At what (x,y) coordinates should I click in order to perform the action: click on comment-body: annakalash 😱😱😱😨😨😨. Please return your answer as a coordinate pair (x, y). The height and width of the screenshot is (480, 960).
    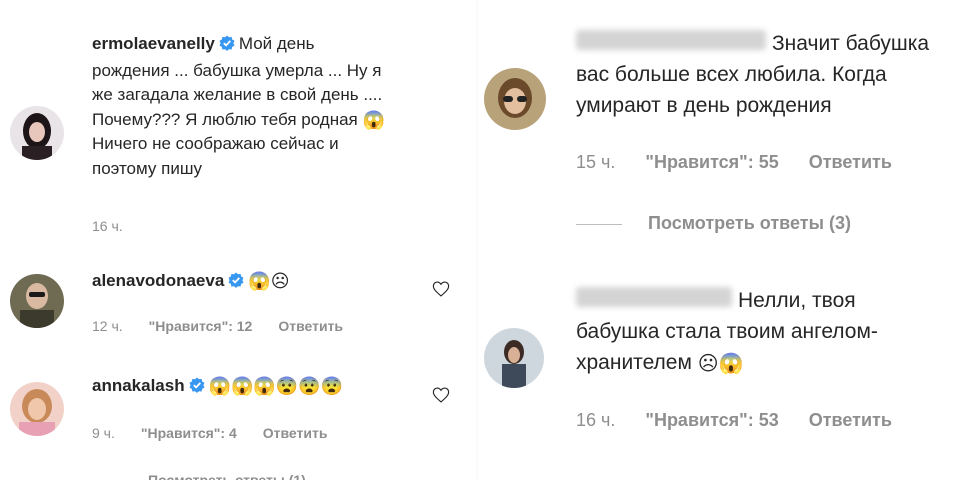
    Looking at the image, I should click on (257, 386).